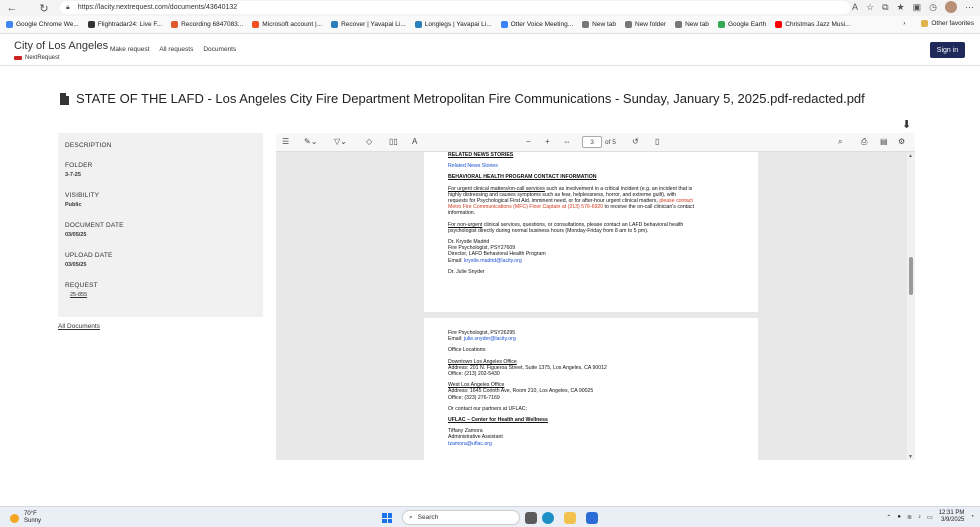 Image resolution: width=980 pixels, height=527 pixels. What do you see at coordinates (933, 7) in the screenshot?
I see `history-icon: ◷` at bounding box center [933, 7].